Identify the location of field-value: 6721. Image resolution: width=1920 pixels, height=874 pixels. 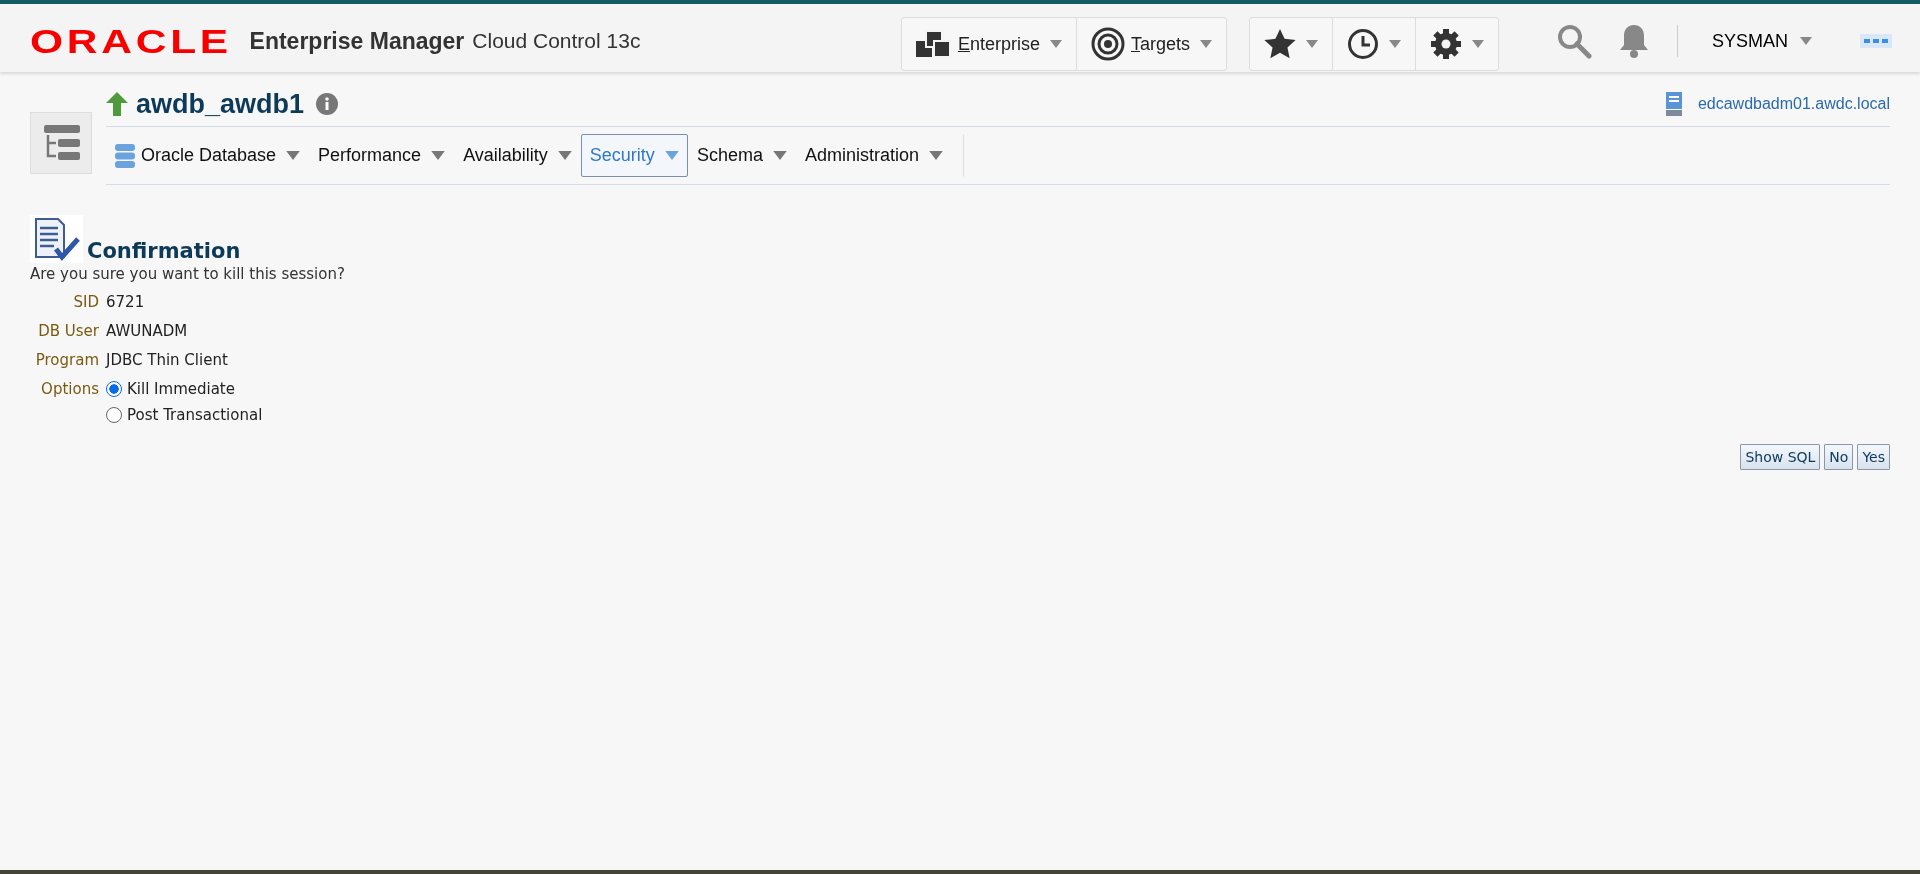
(126, 302).